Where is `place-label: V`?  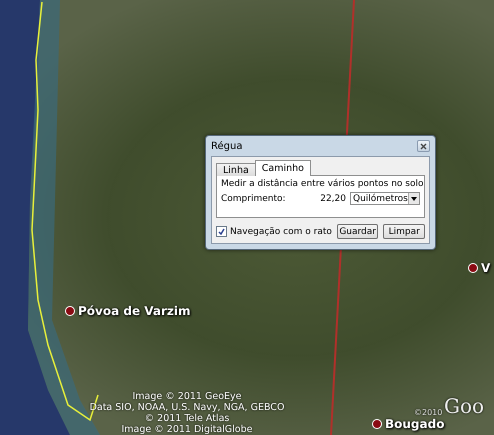 place-label: V is located at coordinates (485, 268).